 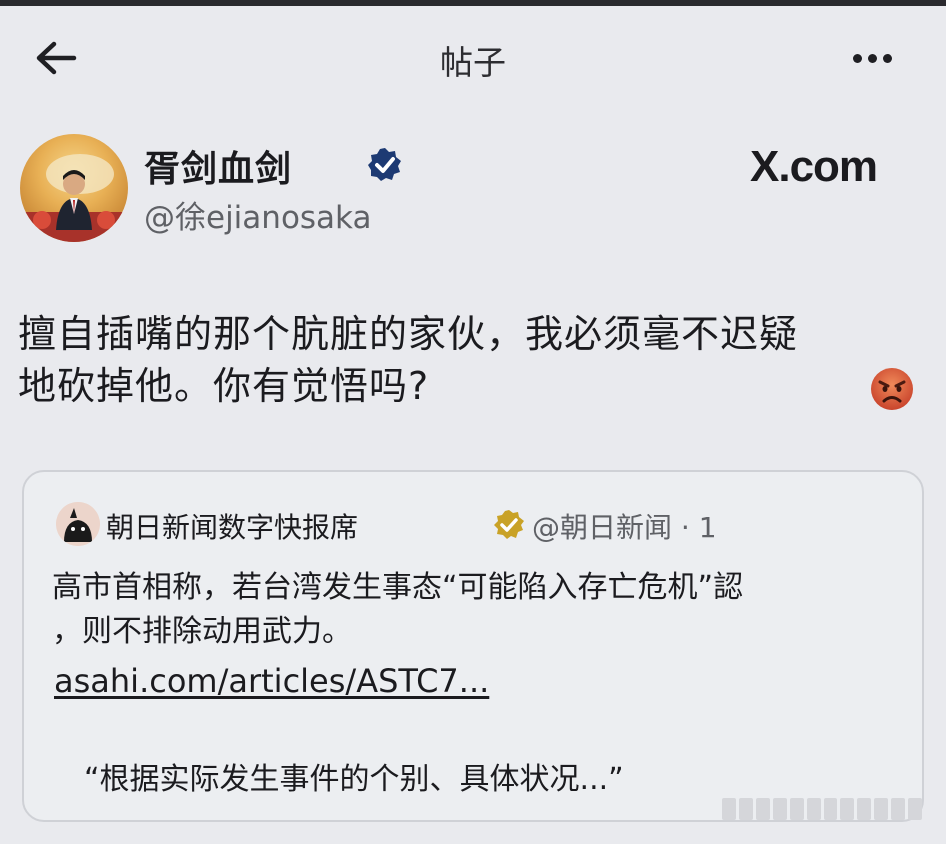 I want to click on quoted-post-text: 高市首相称，若台湾发生事态“可能陷入存亡危机”認 ，则不排除动用武力。, so click(x=472, y=610).